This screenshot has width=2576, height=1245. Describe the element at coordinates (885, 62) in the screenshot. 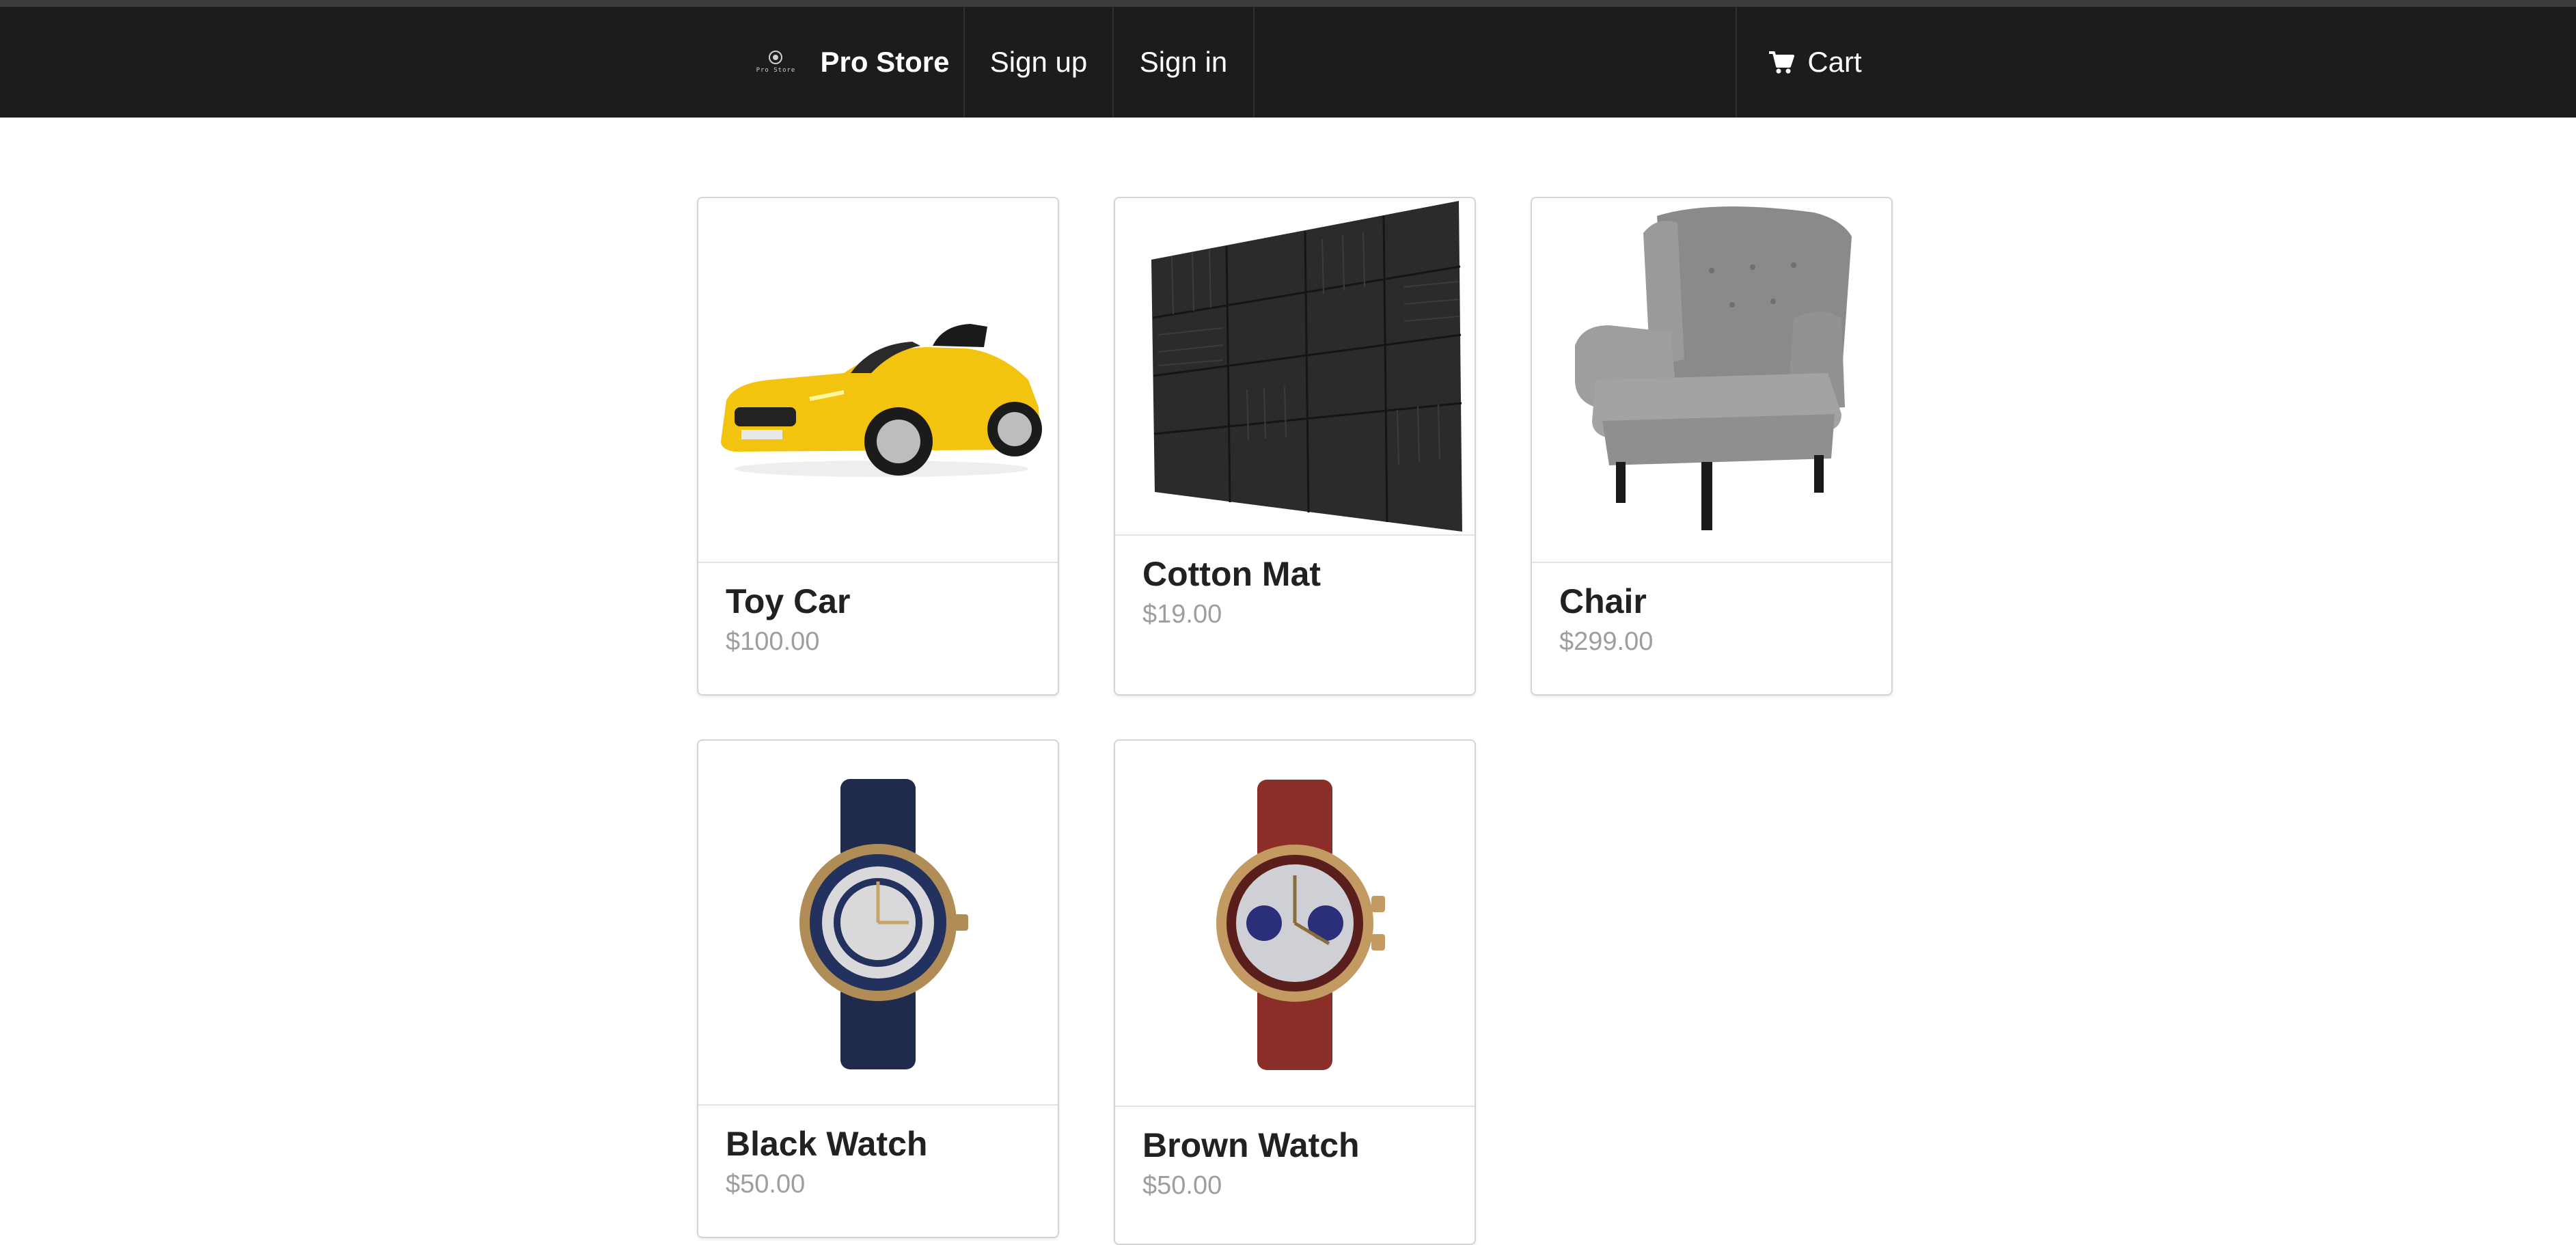

I see `brand-name: Pro Store` at that location.